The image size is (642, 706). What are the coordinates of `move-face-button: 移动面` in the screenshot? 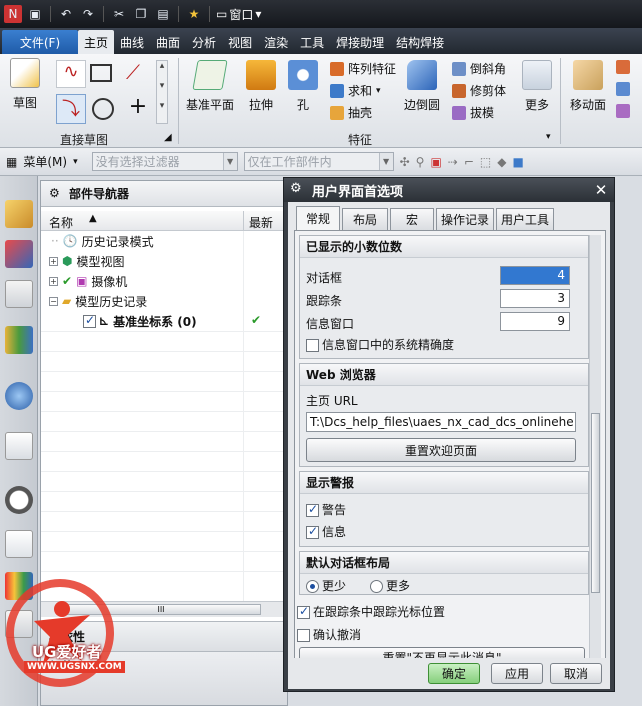 It's located at (588, 86).